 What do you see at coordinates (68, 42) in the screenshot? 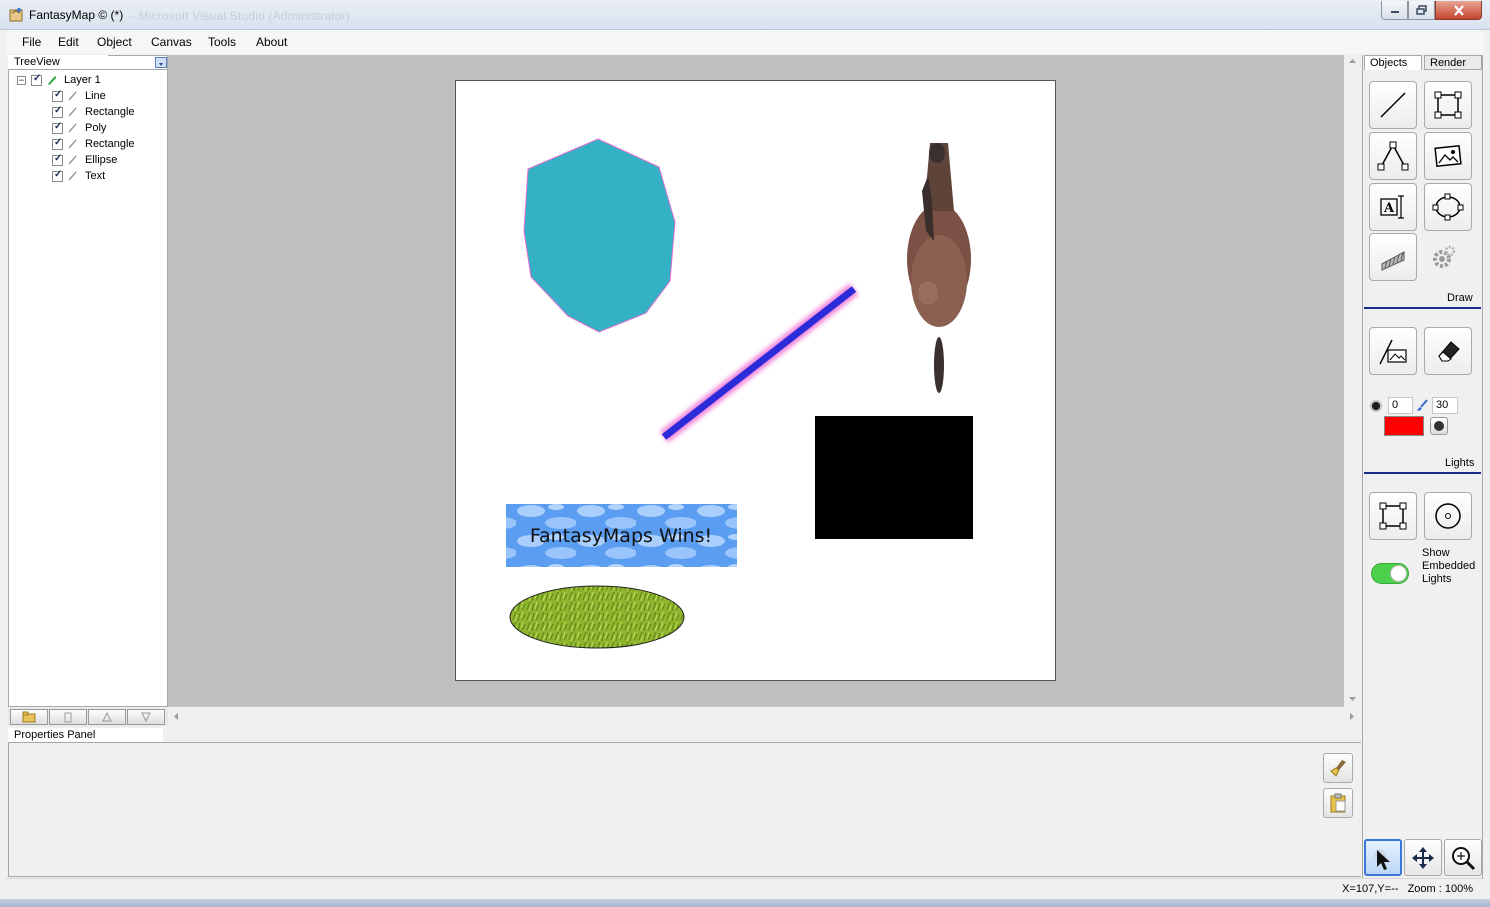
I see `menu-edit: Edit` at bounding box center [68, 42].